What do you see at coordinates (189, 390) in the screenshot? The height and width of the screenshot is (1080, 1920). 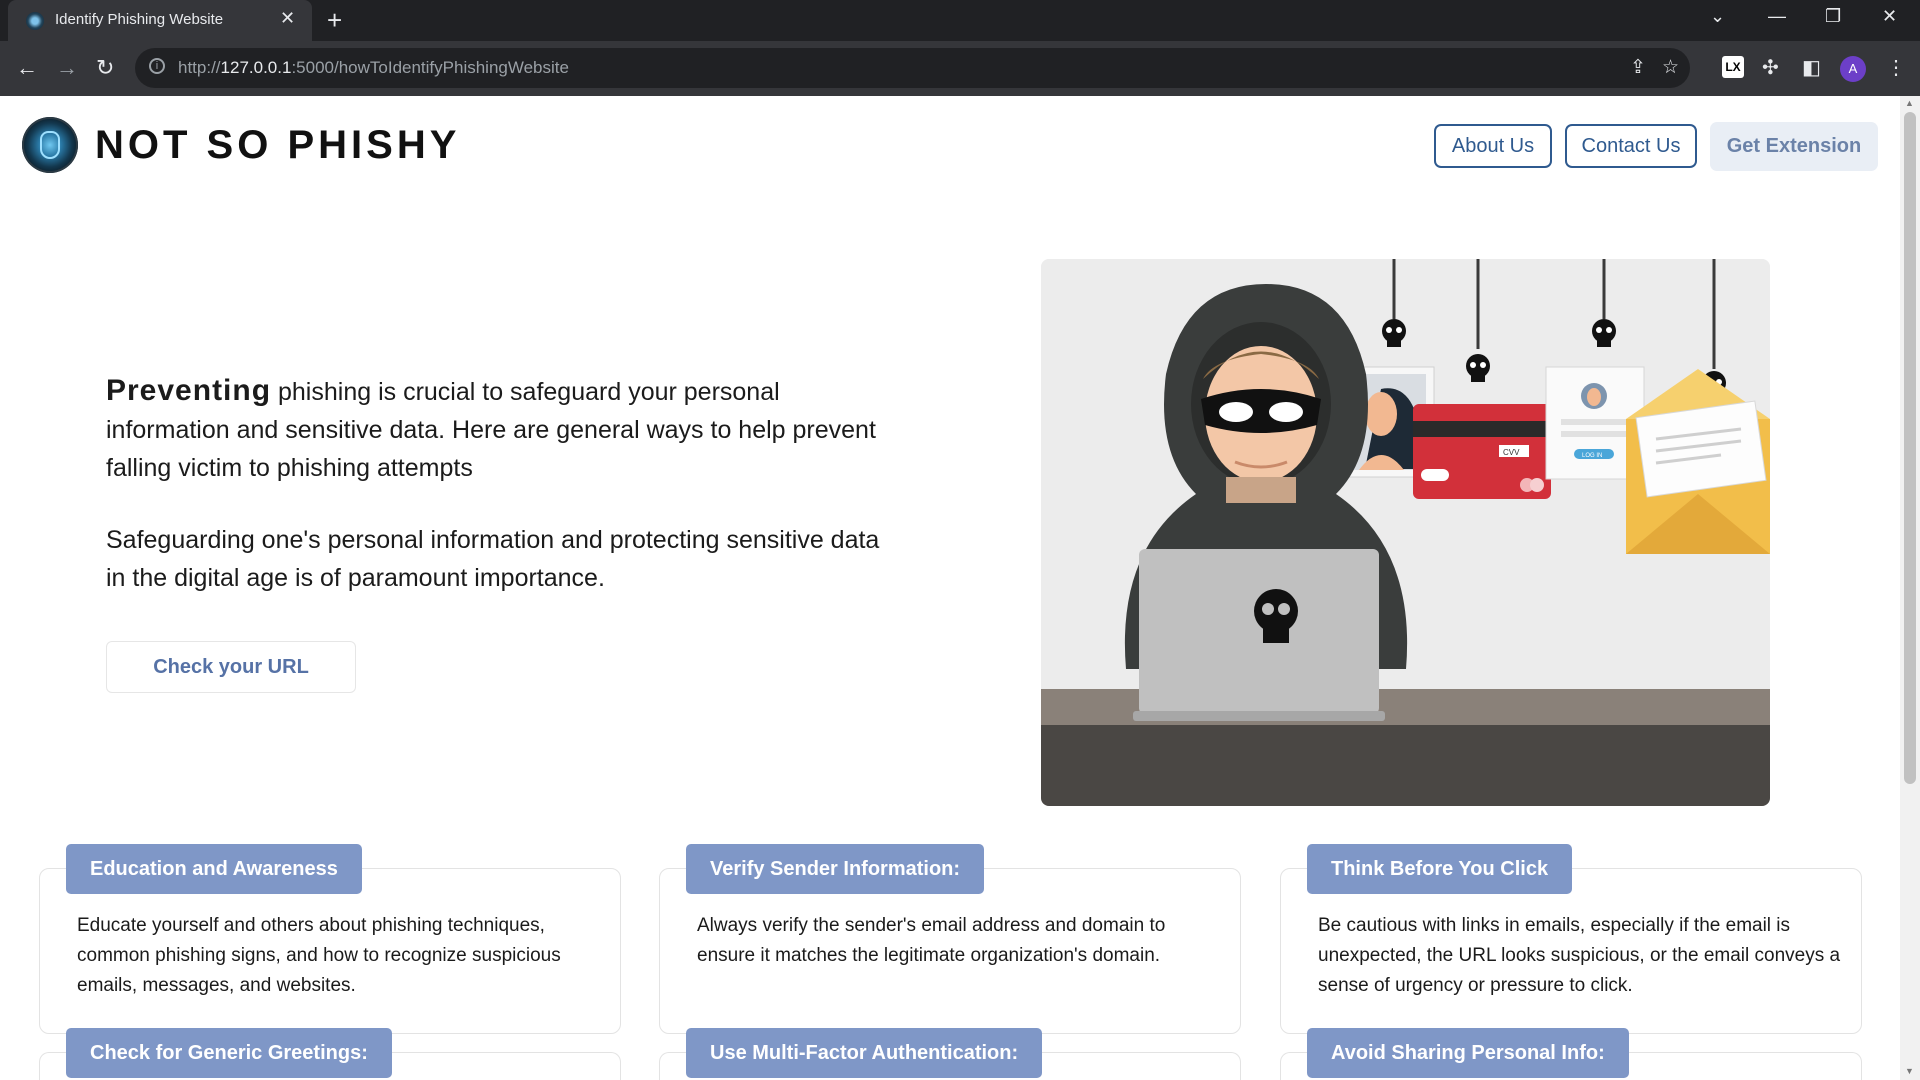 I see `hero-lead-word: Preventing` at bounding box center [189, 390].